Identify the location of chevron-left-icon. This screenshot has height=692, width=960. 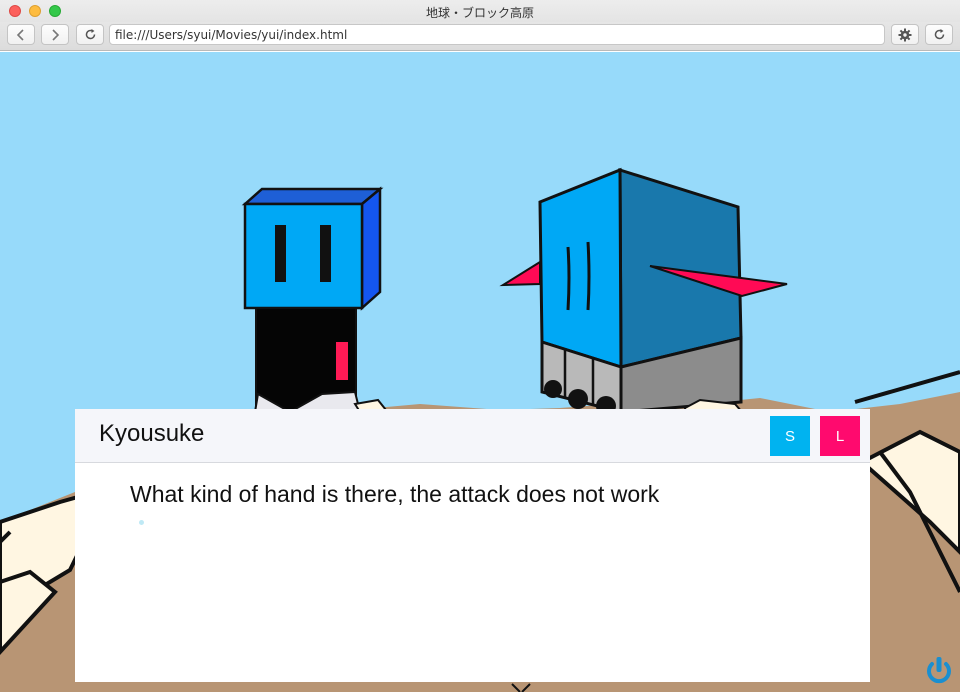
(20, 34).